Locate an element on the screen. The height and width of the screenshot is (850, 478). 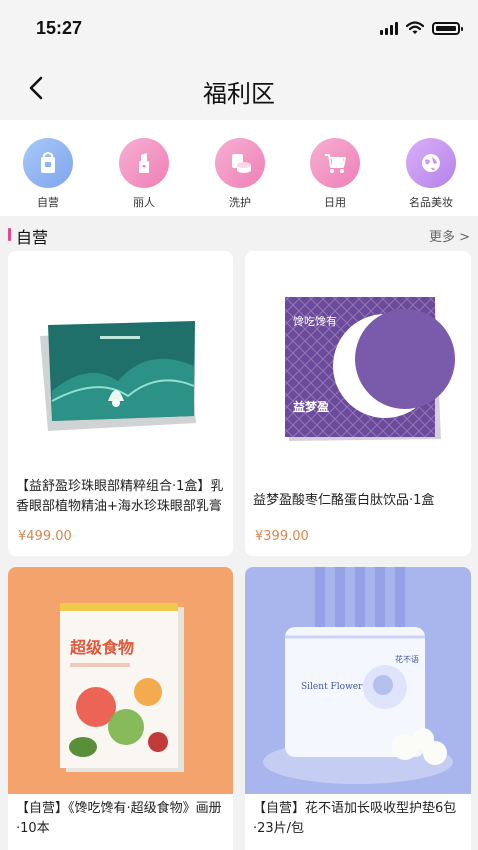
category-washcare: 洗护 is located at coordinates (240, 174).